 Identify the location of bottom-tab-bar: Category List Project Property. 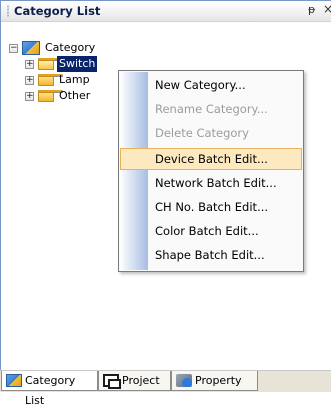
(165, 391).